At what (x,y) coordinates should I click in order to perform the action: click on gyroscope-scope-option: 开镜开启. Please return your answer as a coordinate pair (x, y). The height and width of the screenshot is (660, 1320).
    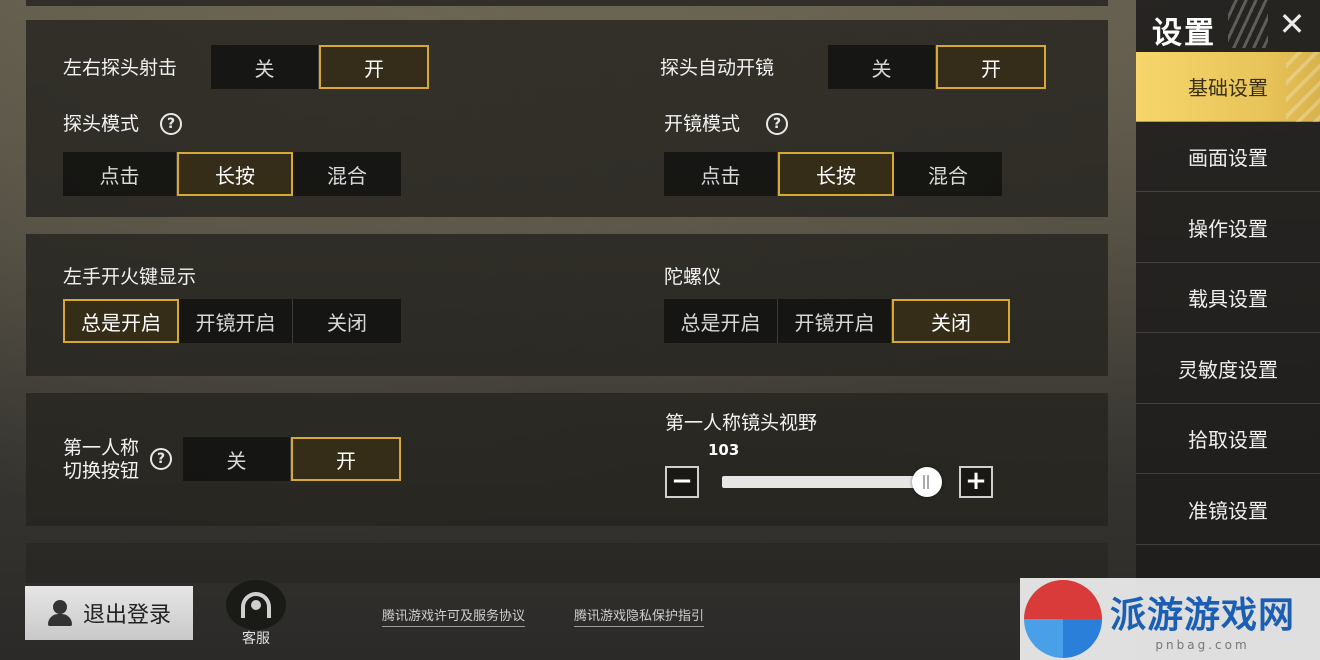
    Looking at the image, I should click on (835, 321).